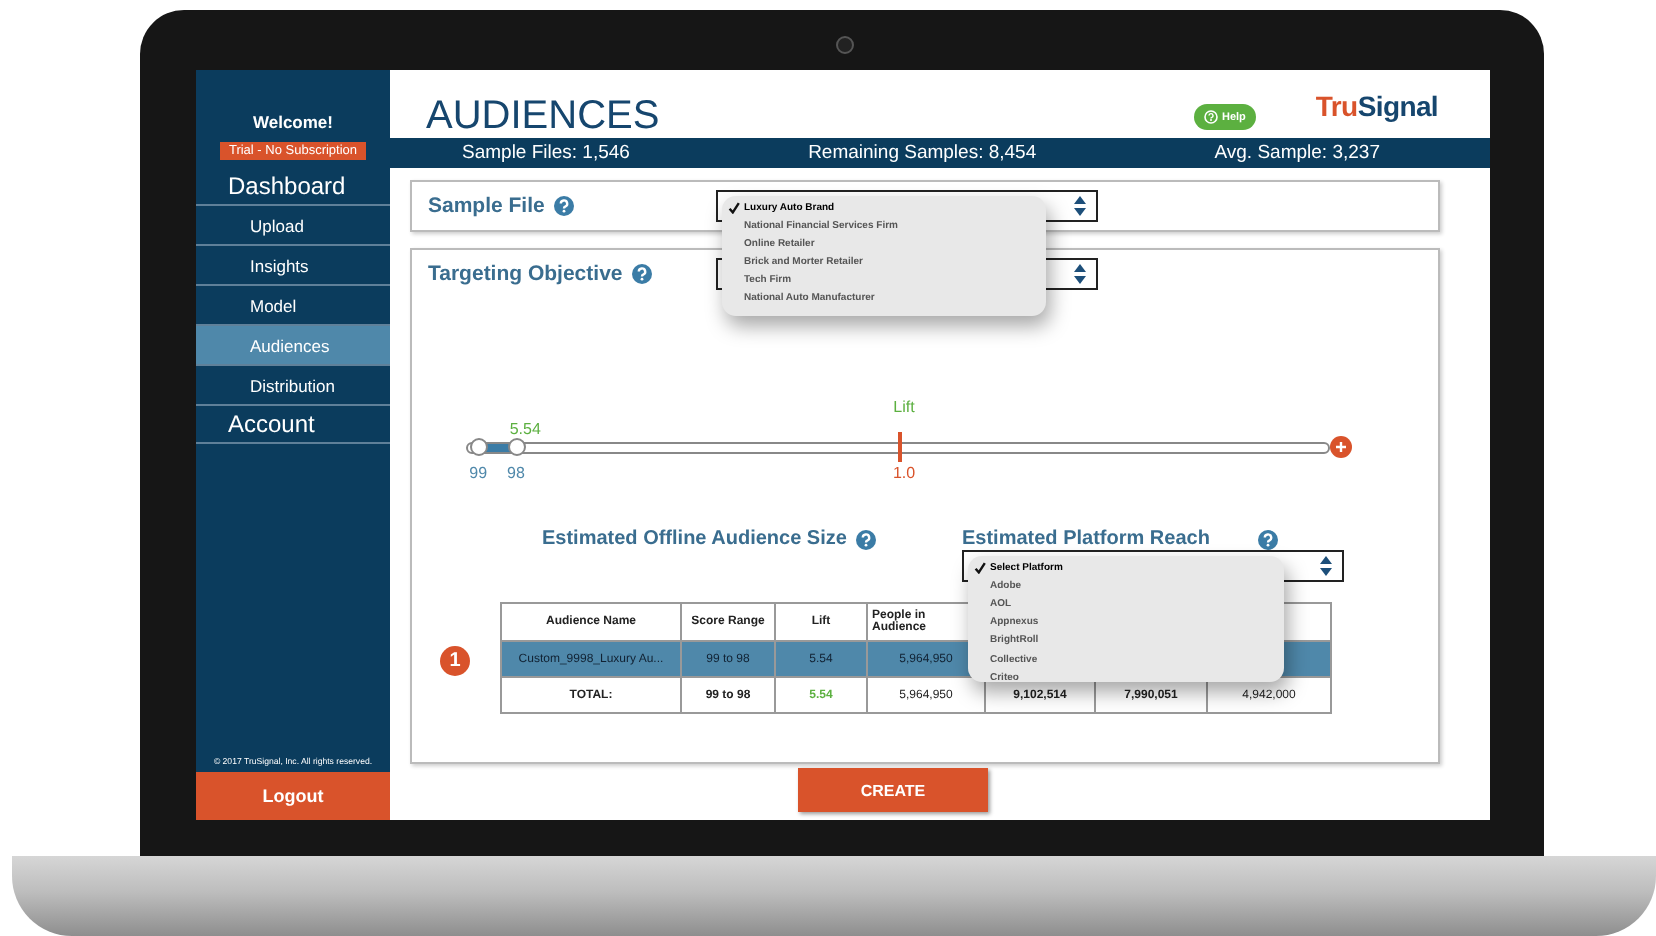 The image size is (1656, 936). What do you see at coordinates (1086, 539) in the screenshot?
I see `section-heading: Estimated Platform Reach` at bounding box center [1086, 539].